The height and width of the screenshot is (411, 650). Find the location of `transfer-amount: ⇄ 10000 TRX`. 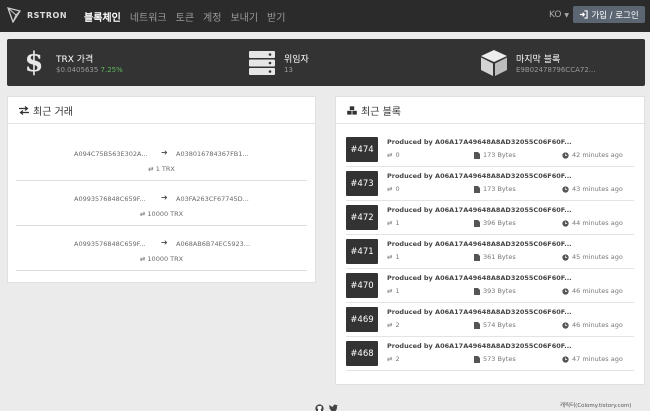

transfer-amount: ⇄ 10000 TRX is located at coordinates (161, 259).